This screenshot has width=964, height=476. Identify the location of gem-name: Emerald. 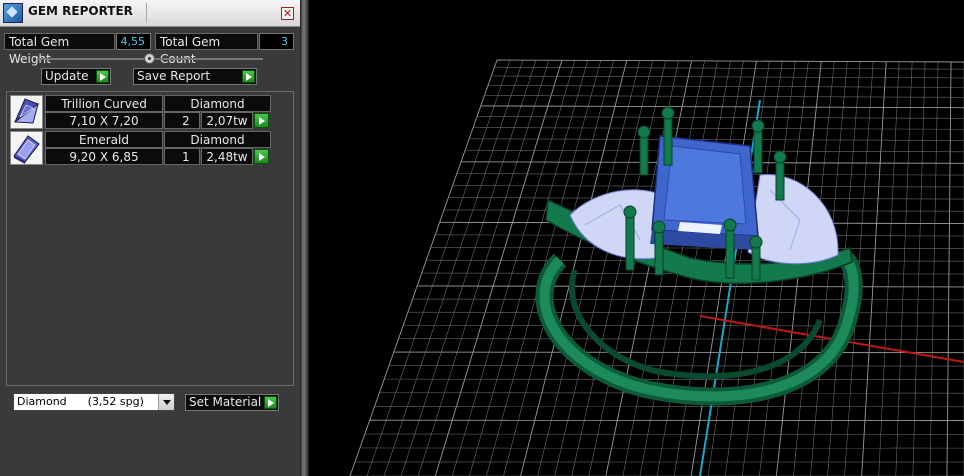
(104, 139).